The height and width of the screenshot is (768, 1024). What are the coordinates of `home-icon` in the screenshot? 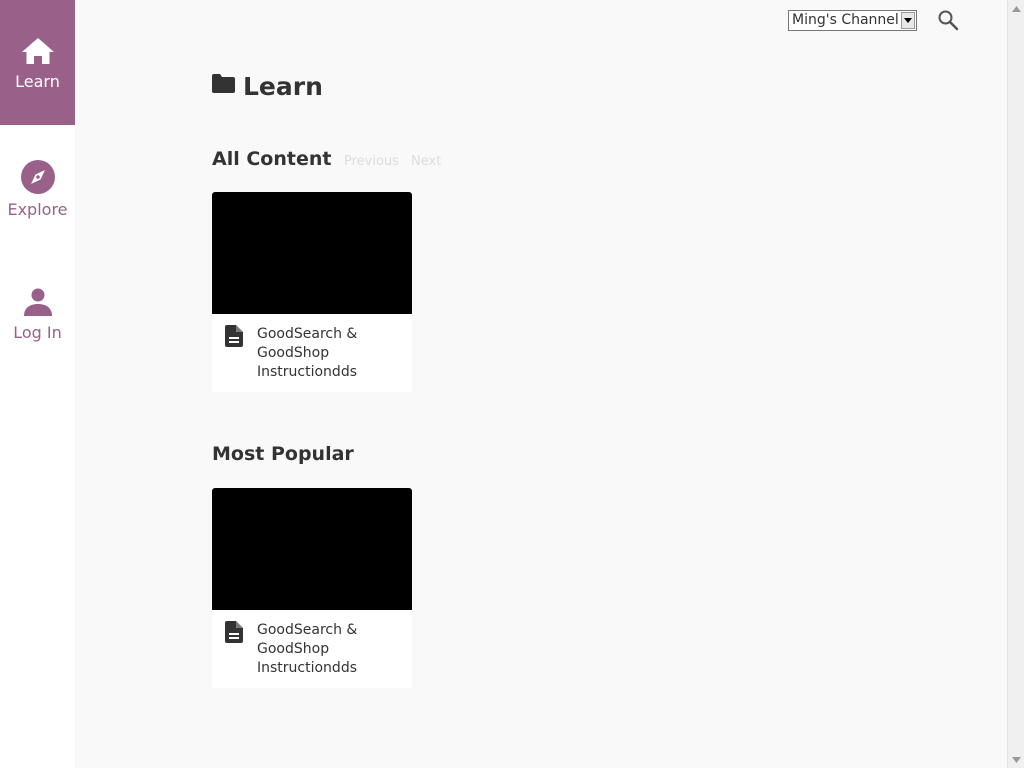 It's located at (38, 53).